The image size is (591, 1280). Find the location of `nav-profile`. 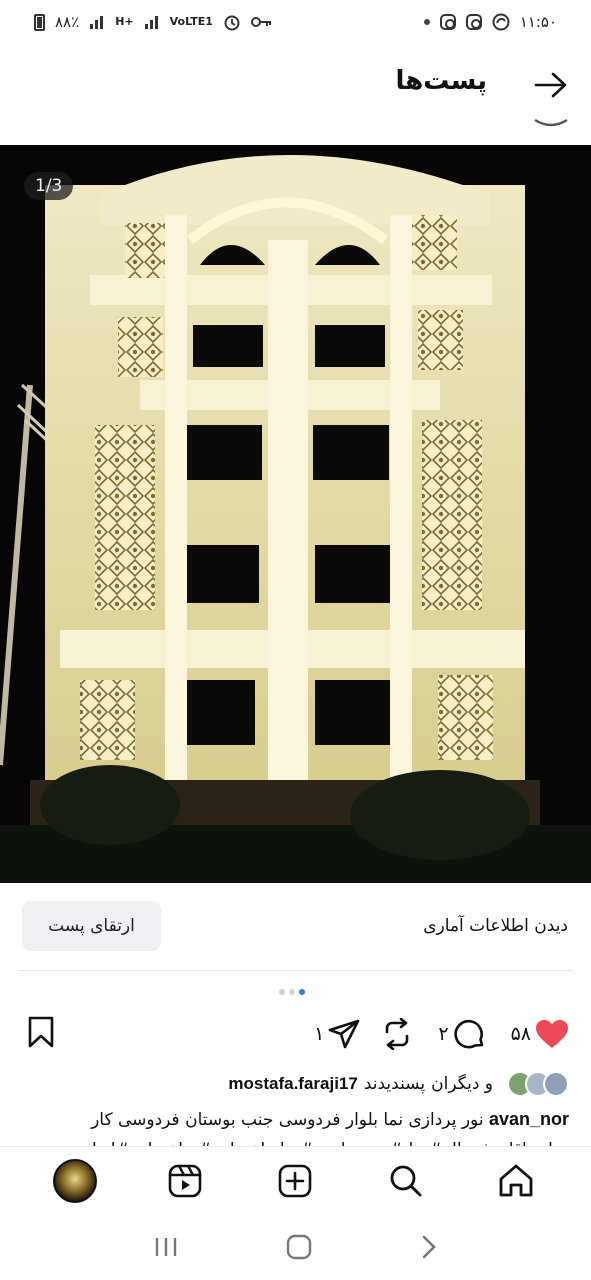

nav-profile is located at coordinates (75, 1180).